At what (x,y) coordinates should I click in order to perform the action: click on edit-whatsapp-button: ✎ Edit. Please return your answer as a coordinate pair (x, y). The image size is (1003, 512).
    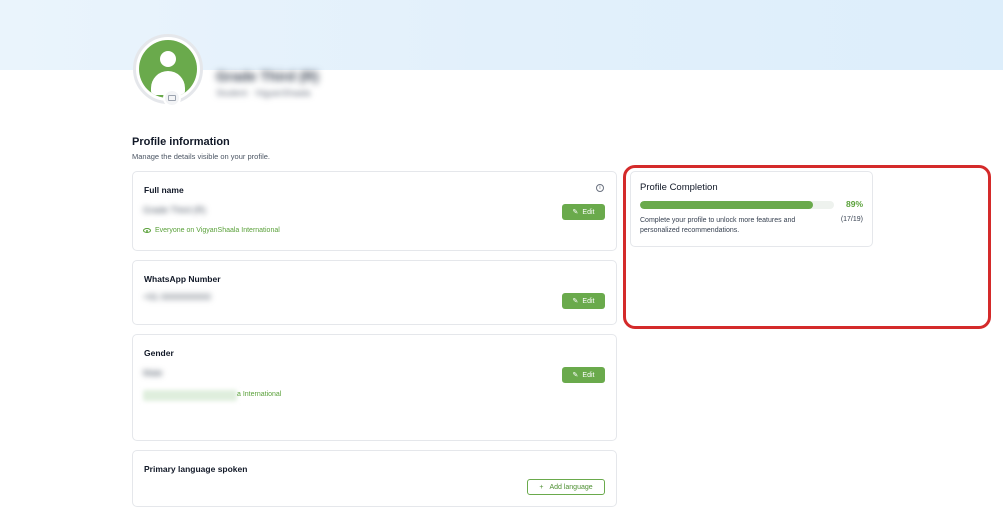
    Looking at the image, I should click on (583, 301).